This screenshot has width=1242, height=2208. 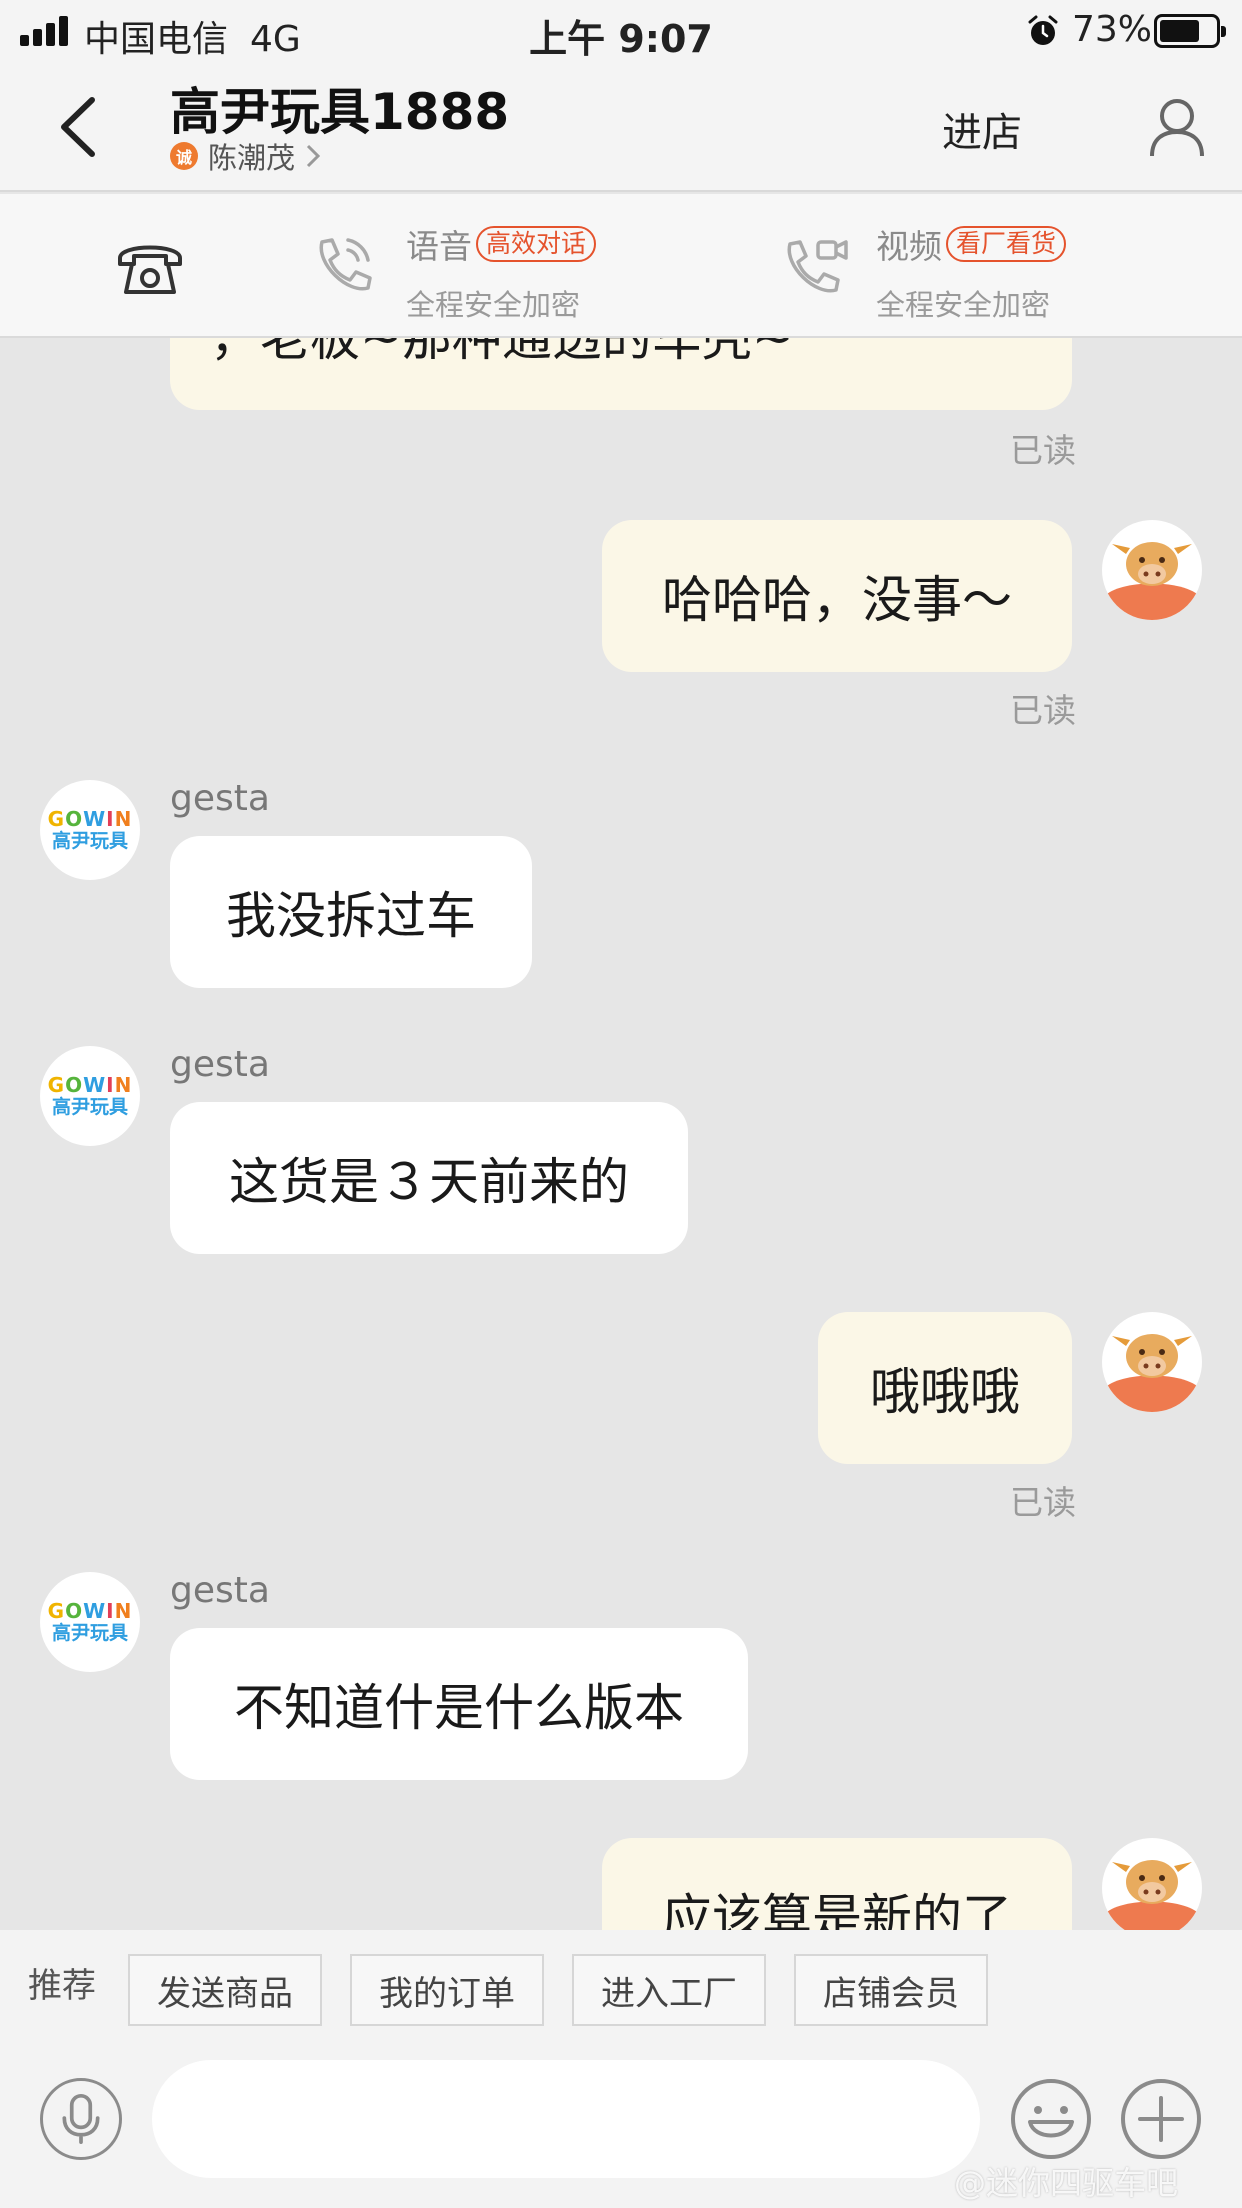 I want to click on voice-call-option: 语音 高效对话 全程安全加密, so click(x=501, y=272).